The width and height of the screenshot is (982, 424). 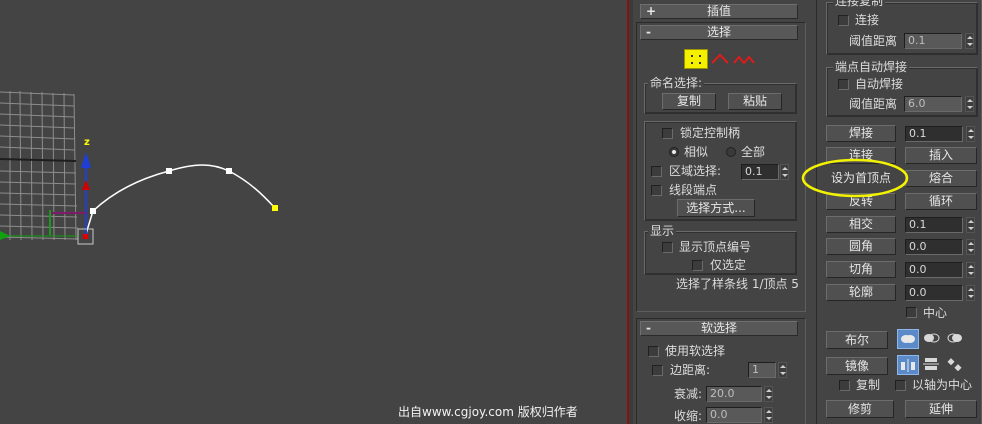 I want to click on gizmo-pivot-dot, so click(x=85, y=236).